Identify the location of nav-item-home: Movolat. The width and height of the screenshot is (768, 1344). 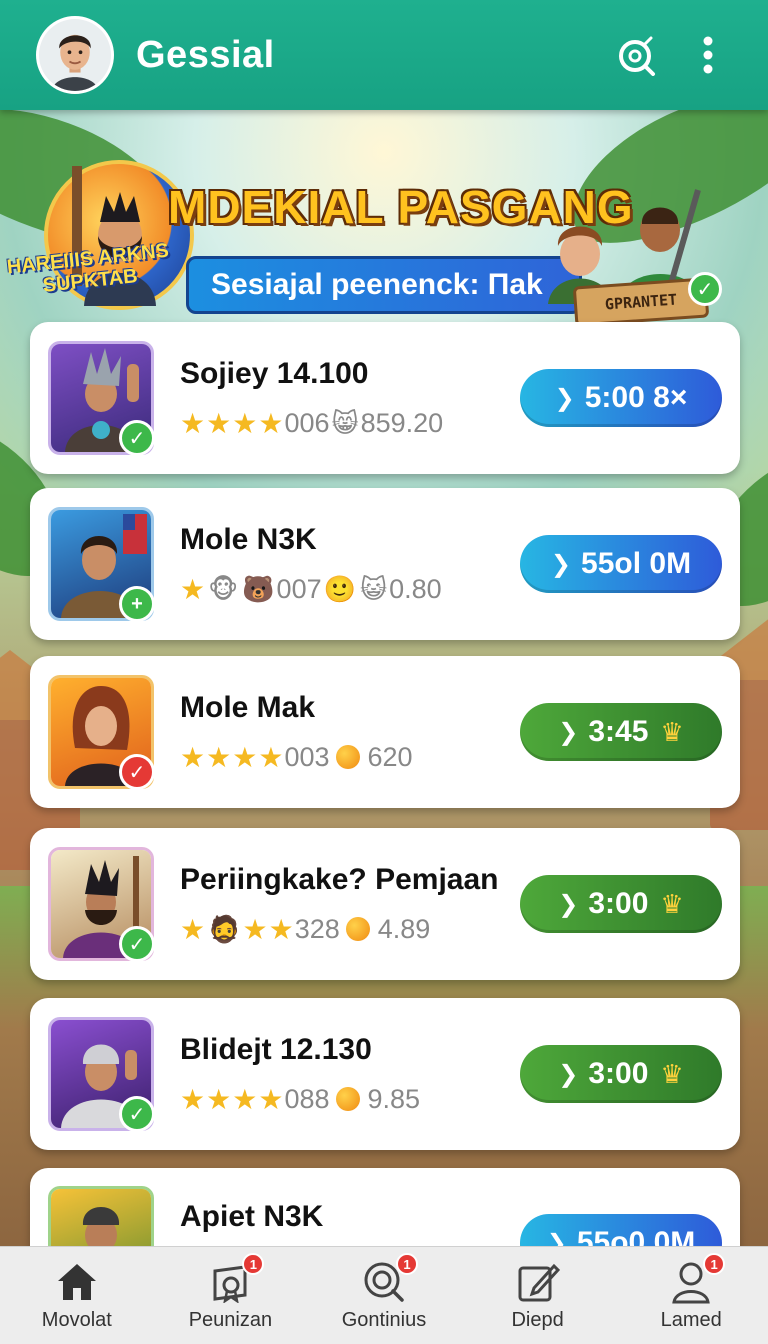
(77, 1295).